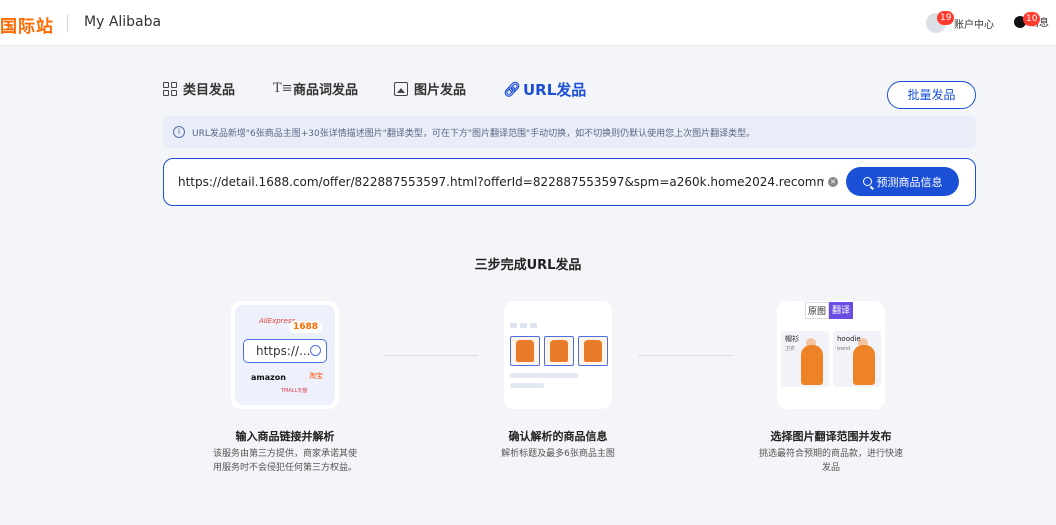 This screenshot has width=1056, height=525. I want to click on steps-title: 三步完成URL发品, so click(528, 265).